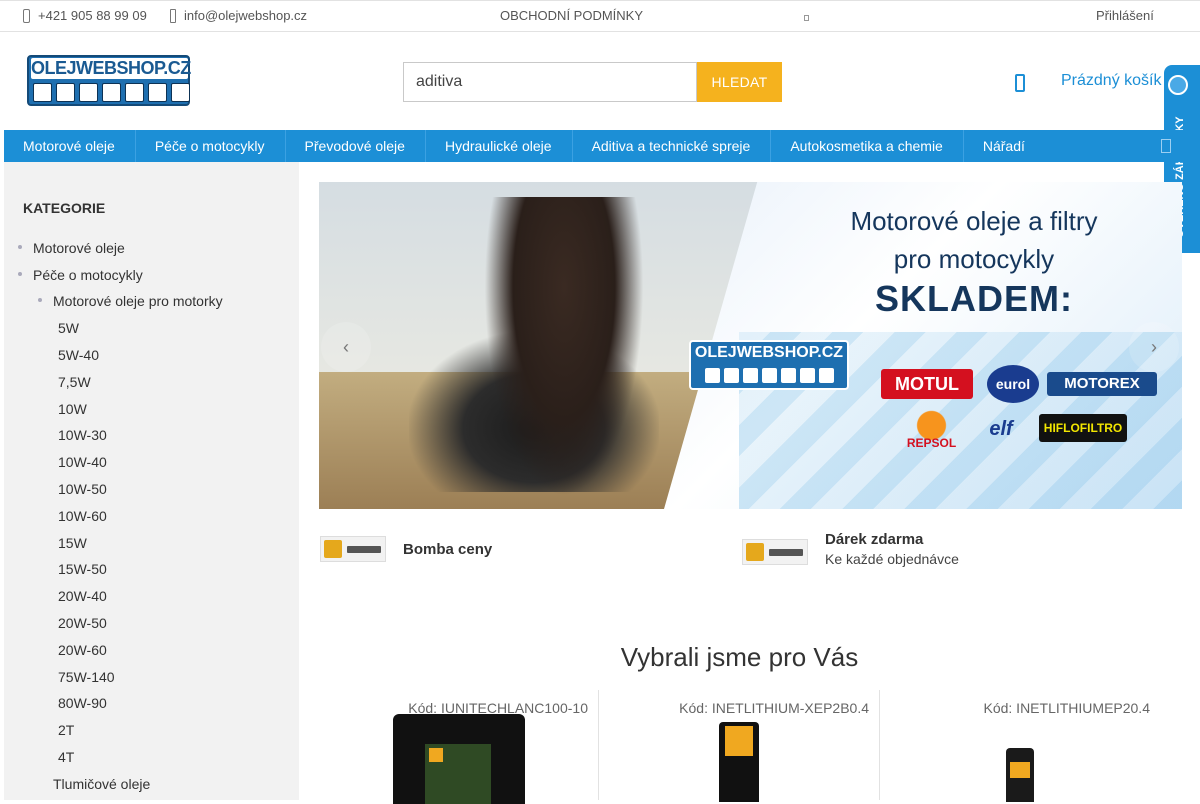 The height and width of the screenshot is (804, 1200). What do you see at coordinates (739, 82) in the screenshot?
I see `search-button: HLEDAT` at bounding box center [739, 82].